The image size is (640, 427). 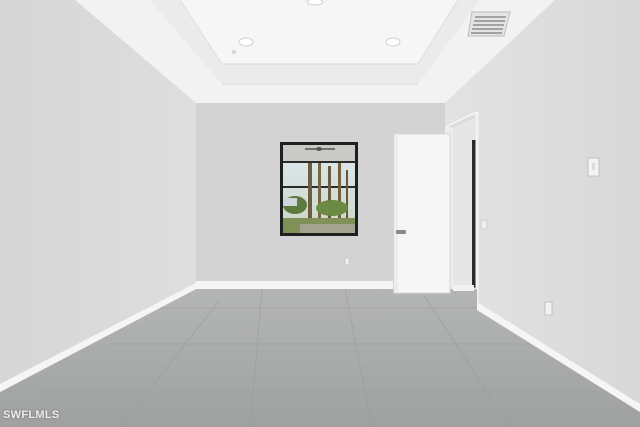 I want to click on smoke-detector, so click(x=234, y=52).